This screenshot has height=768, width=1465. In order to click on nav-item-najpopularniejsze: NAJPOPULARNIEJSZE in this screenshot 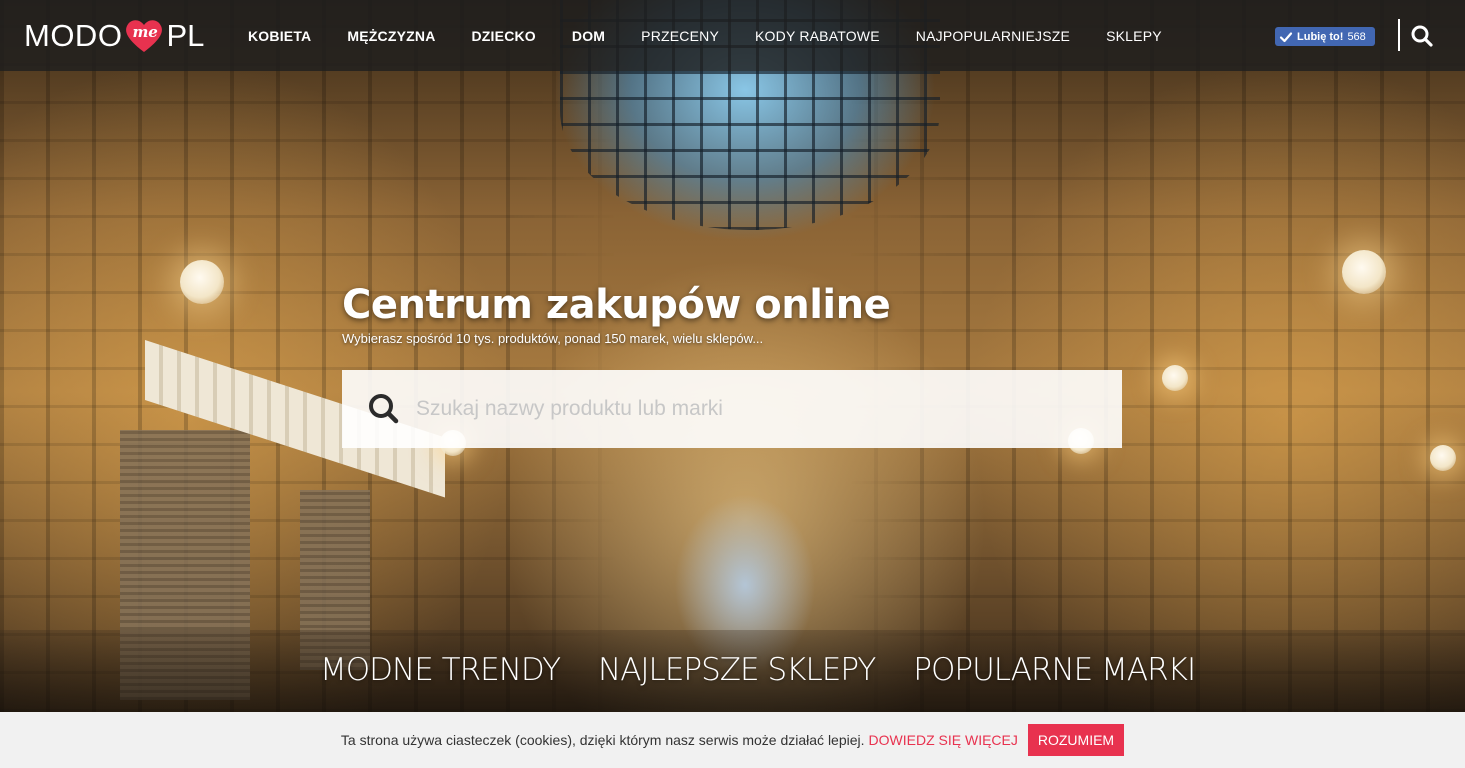, I will do `click(993, 36)`.